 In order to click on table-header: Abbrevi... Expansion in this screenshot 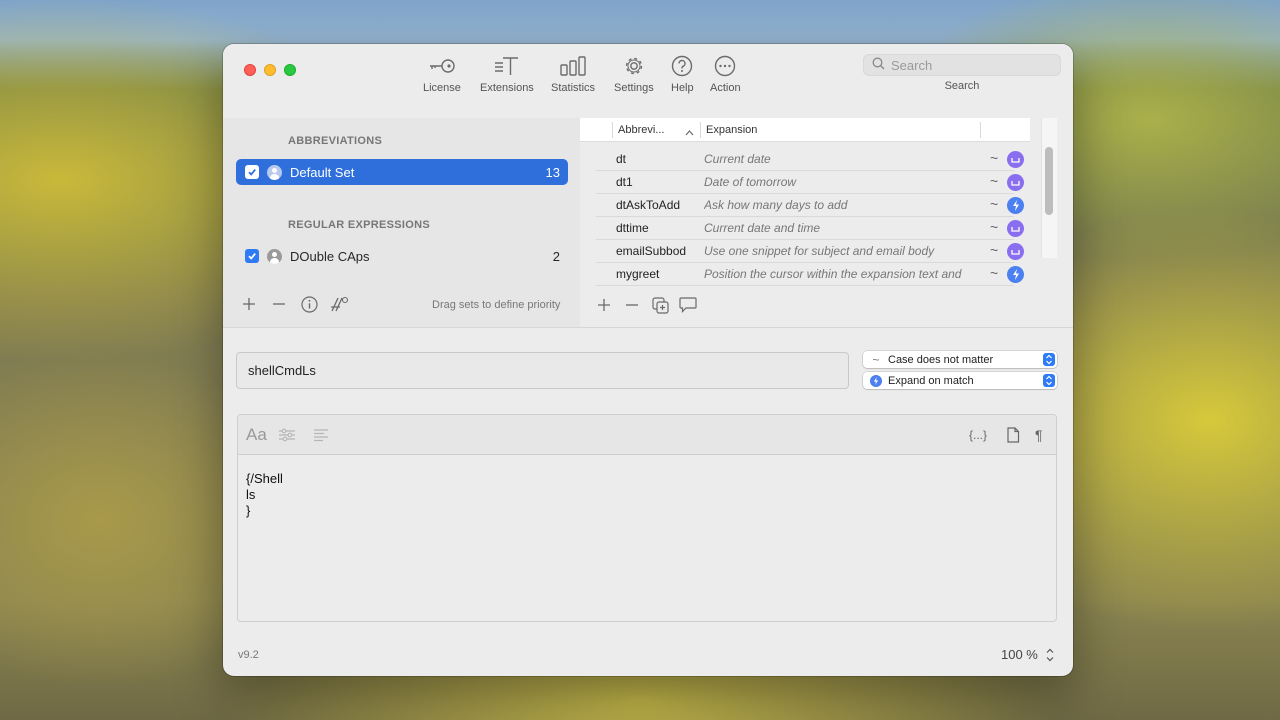, I will do `click(805, 130)`.